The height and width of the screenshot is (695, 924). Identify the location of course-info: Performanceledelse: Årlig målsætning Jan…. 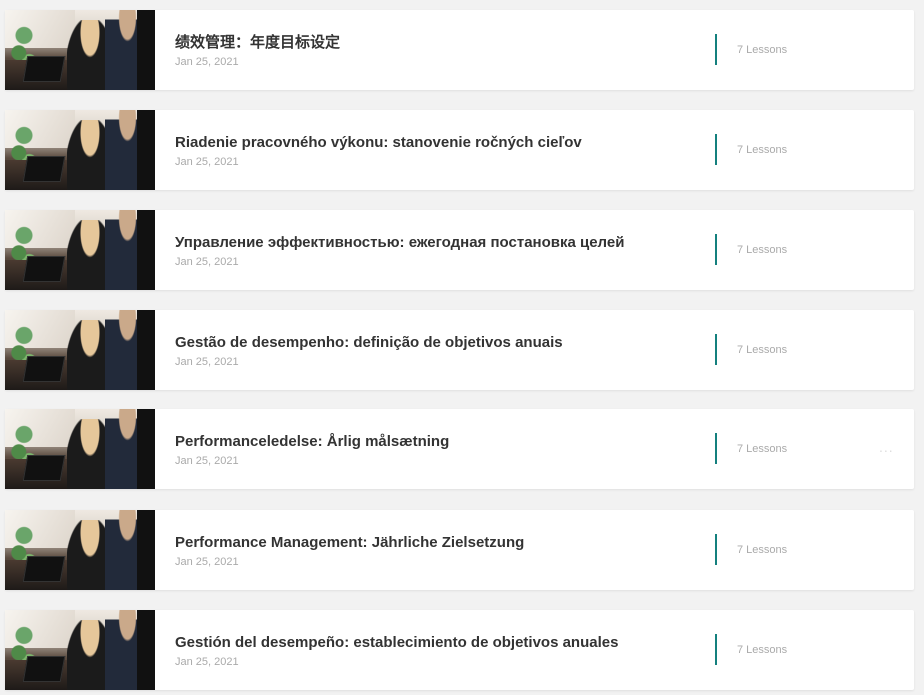
(534, 449).